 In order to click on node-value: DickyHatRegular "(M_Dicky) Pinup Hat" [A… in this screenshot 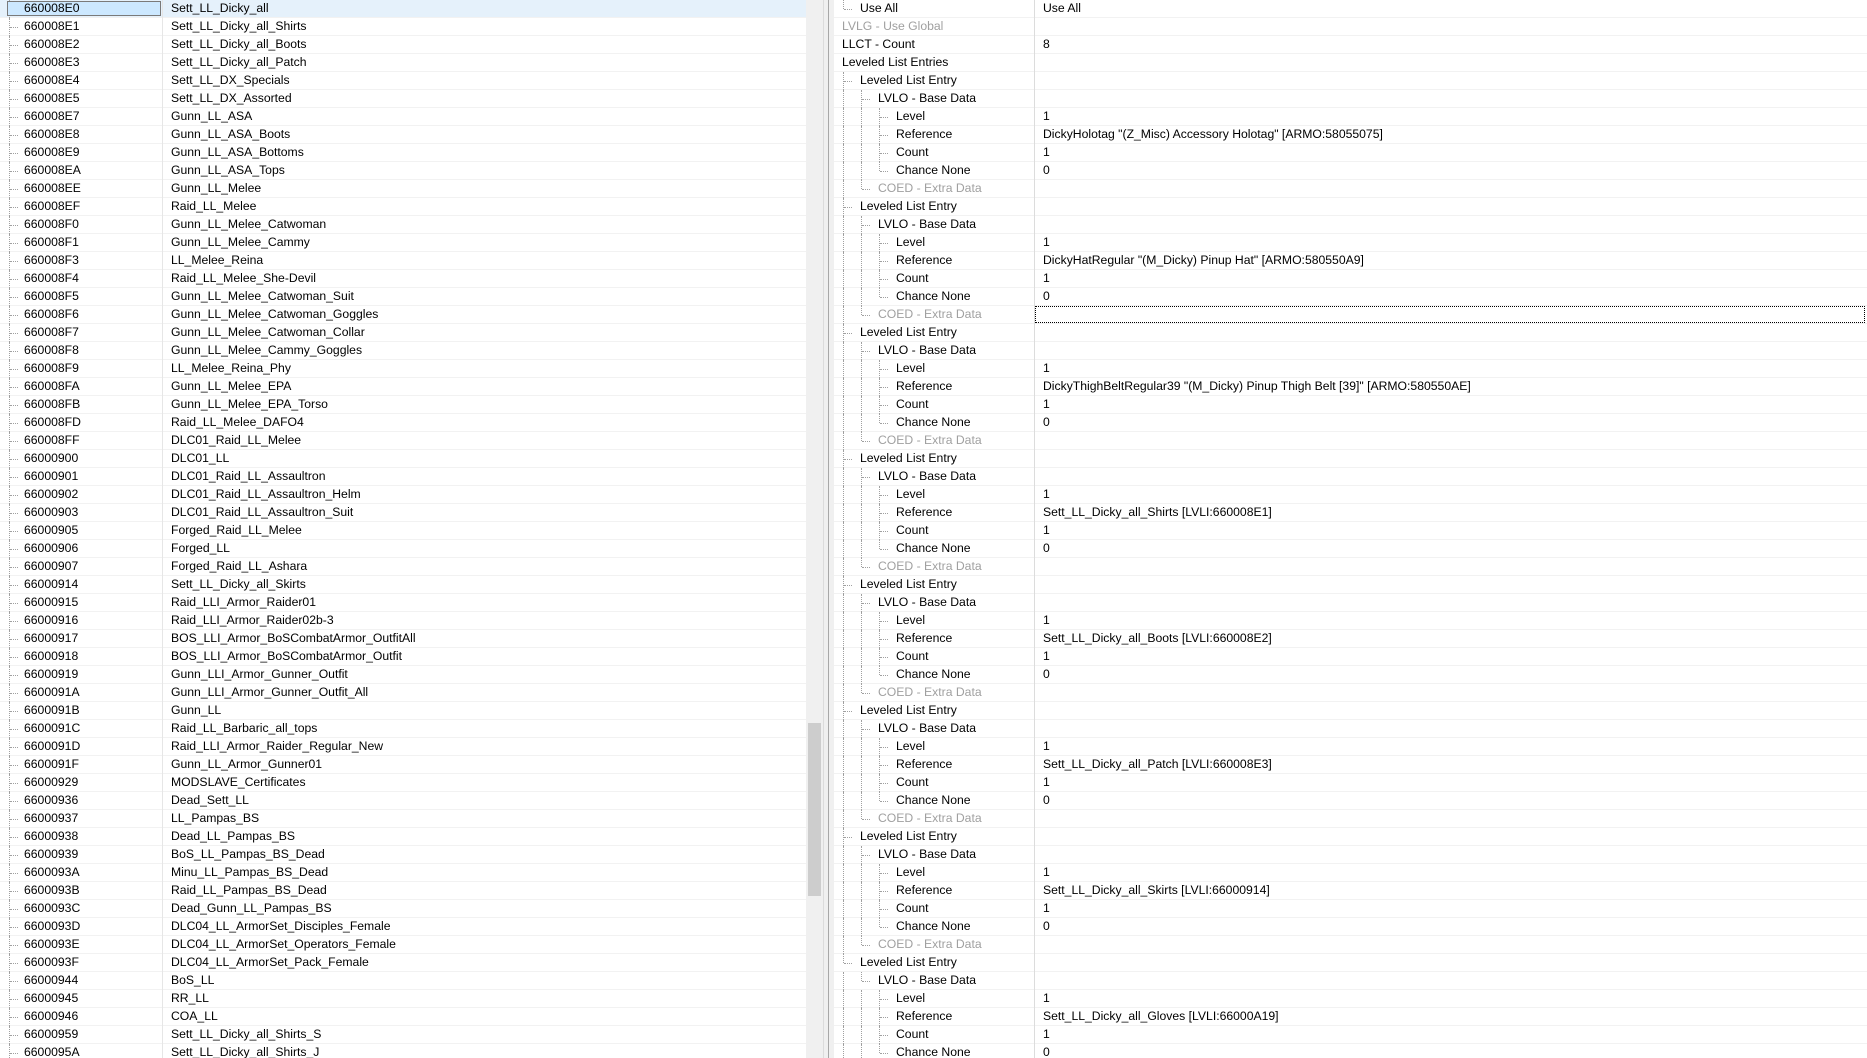, I will do `click(1203, 260)`.